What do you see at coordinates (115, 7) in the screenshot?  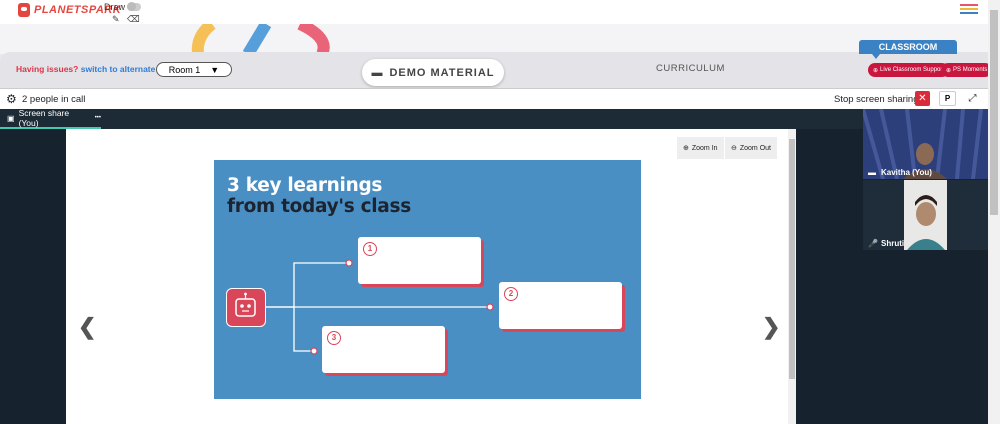 I see `draw-label: Draw` at bounding box center [115, 7].